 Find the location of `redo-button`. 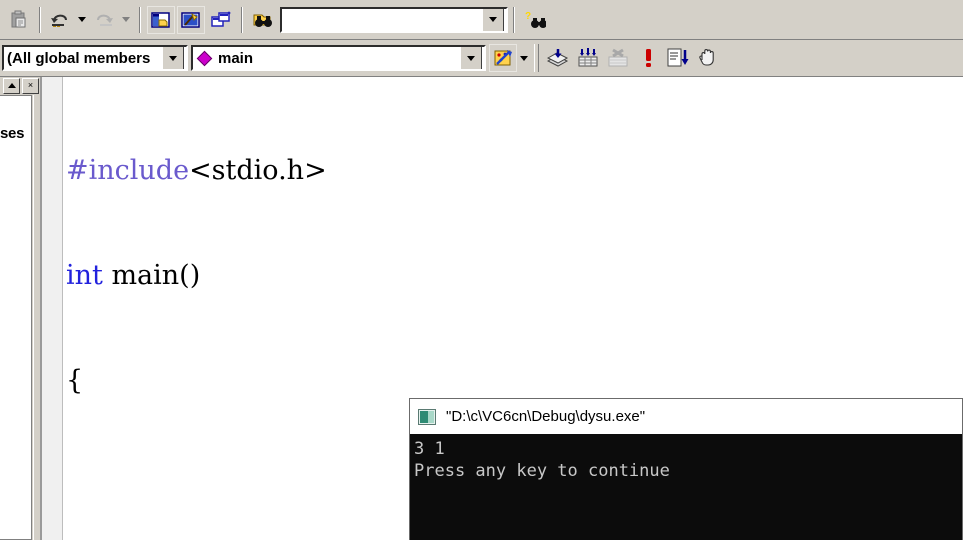

redo-button is located at coordinates (105, 20).